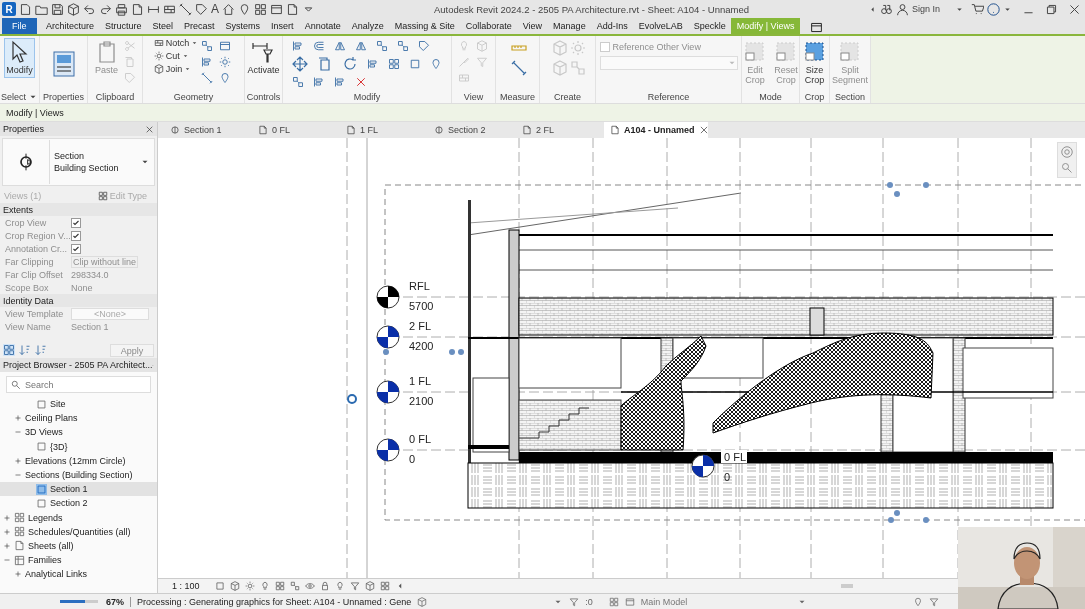 The height and width of the screenshot is (609, 1085). What do you see at coordinates (78, 560) in the screenshot?
I see `tree-item: Families` at bounding box center [78, 560].